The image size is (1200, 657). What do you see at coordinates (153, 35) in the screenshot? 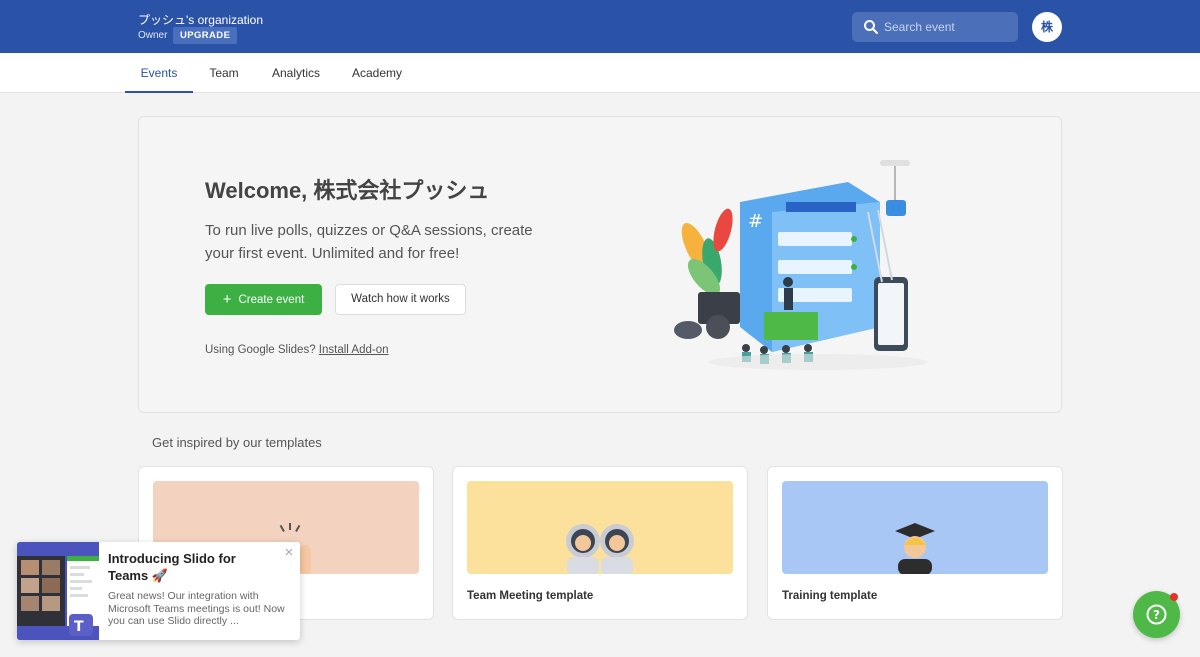
I see `org-role: Owner` at bounding box center [153, 35].